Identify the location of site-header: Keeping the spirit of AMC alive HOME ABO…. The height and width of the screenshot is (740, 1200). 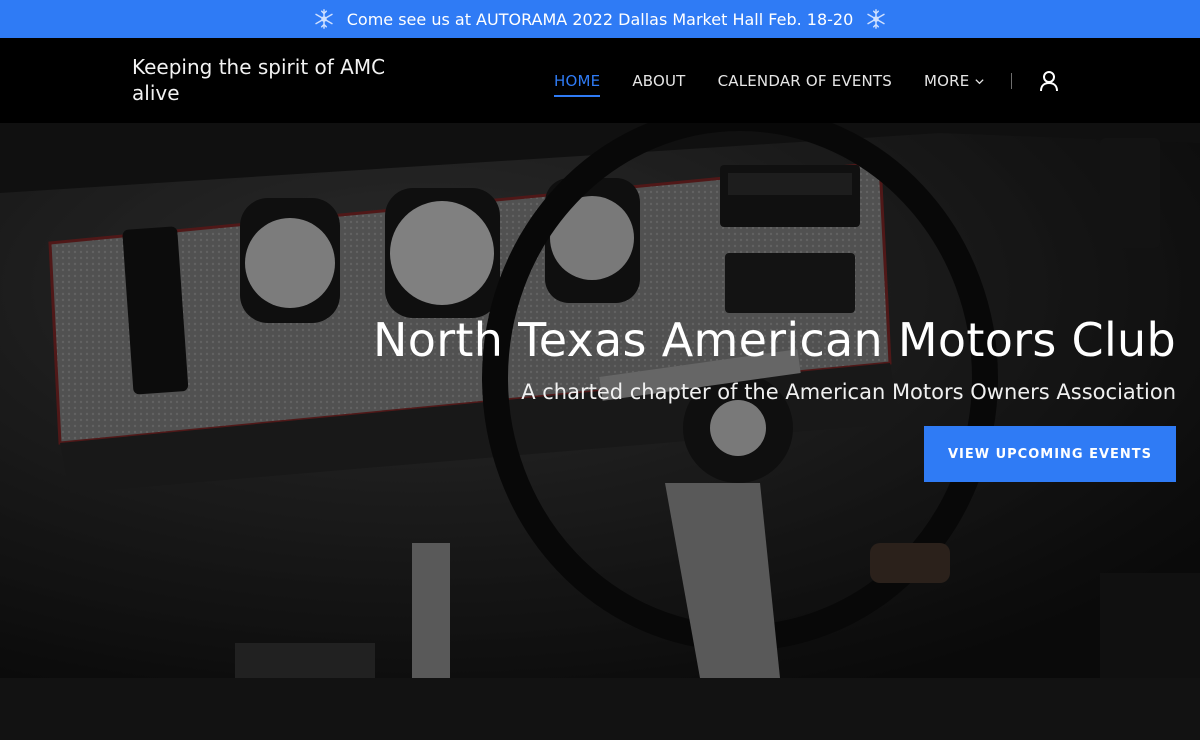
(600, 80).